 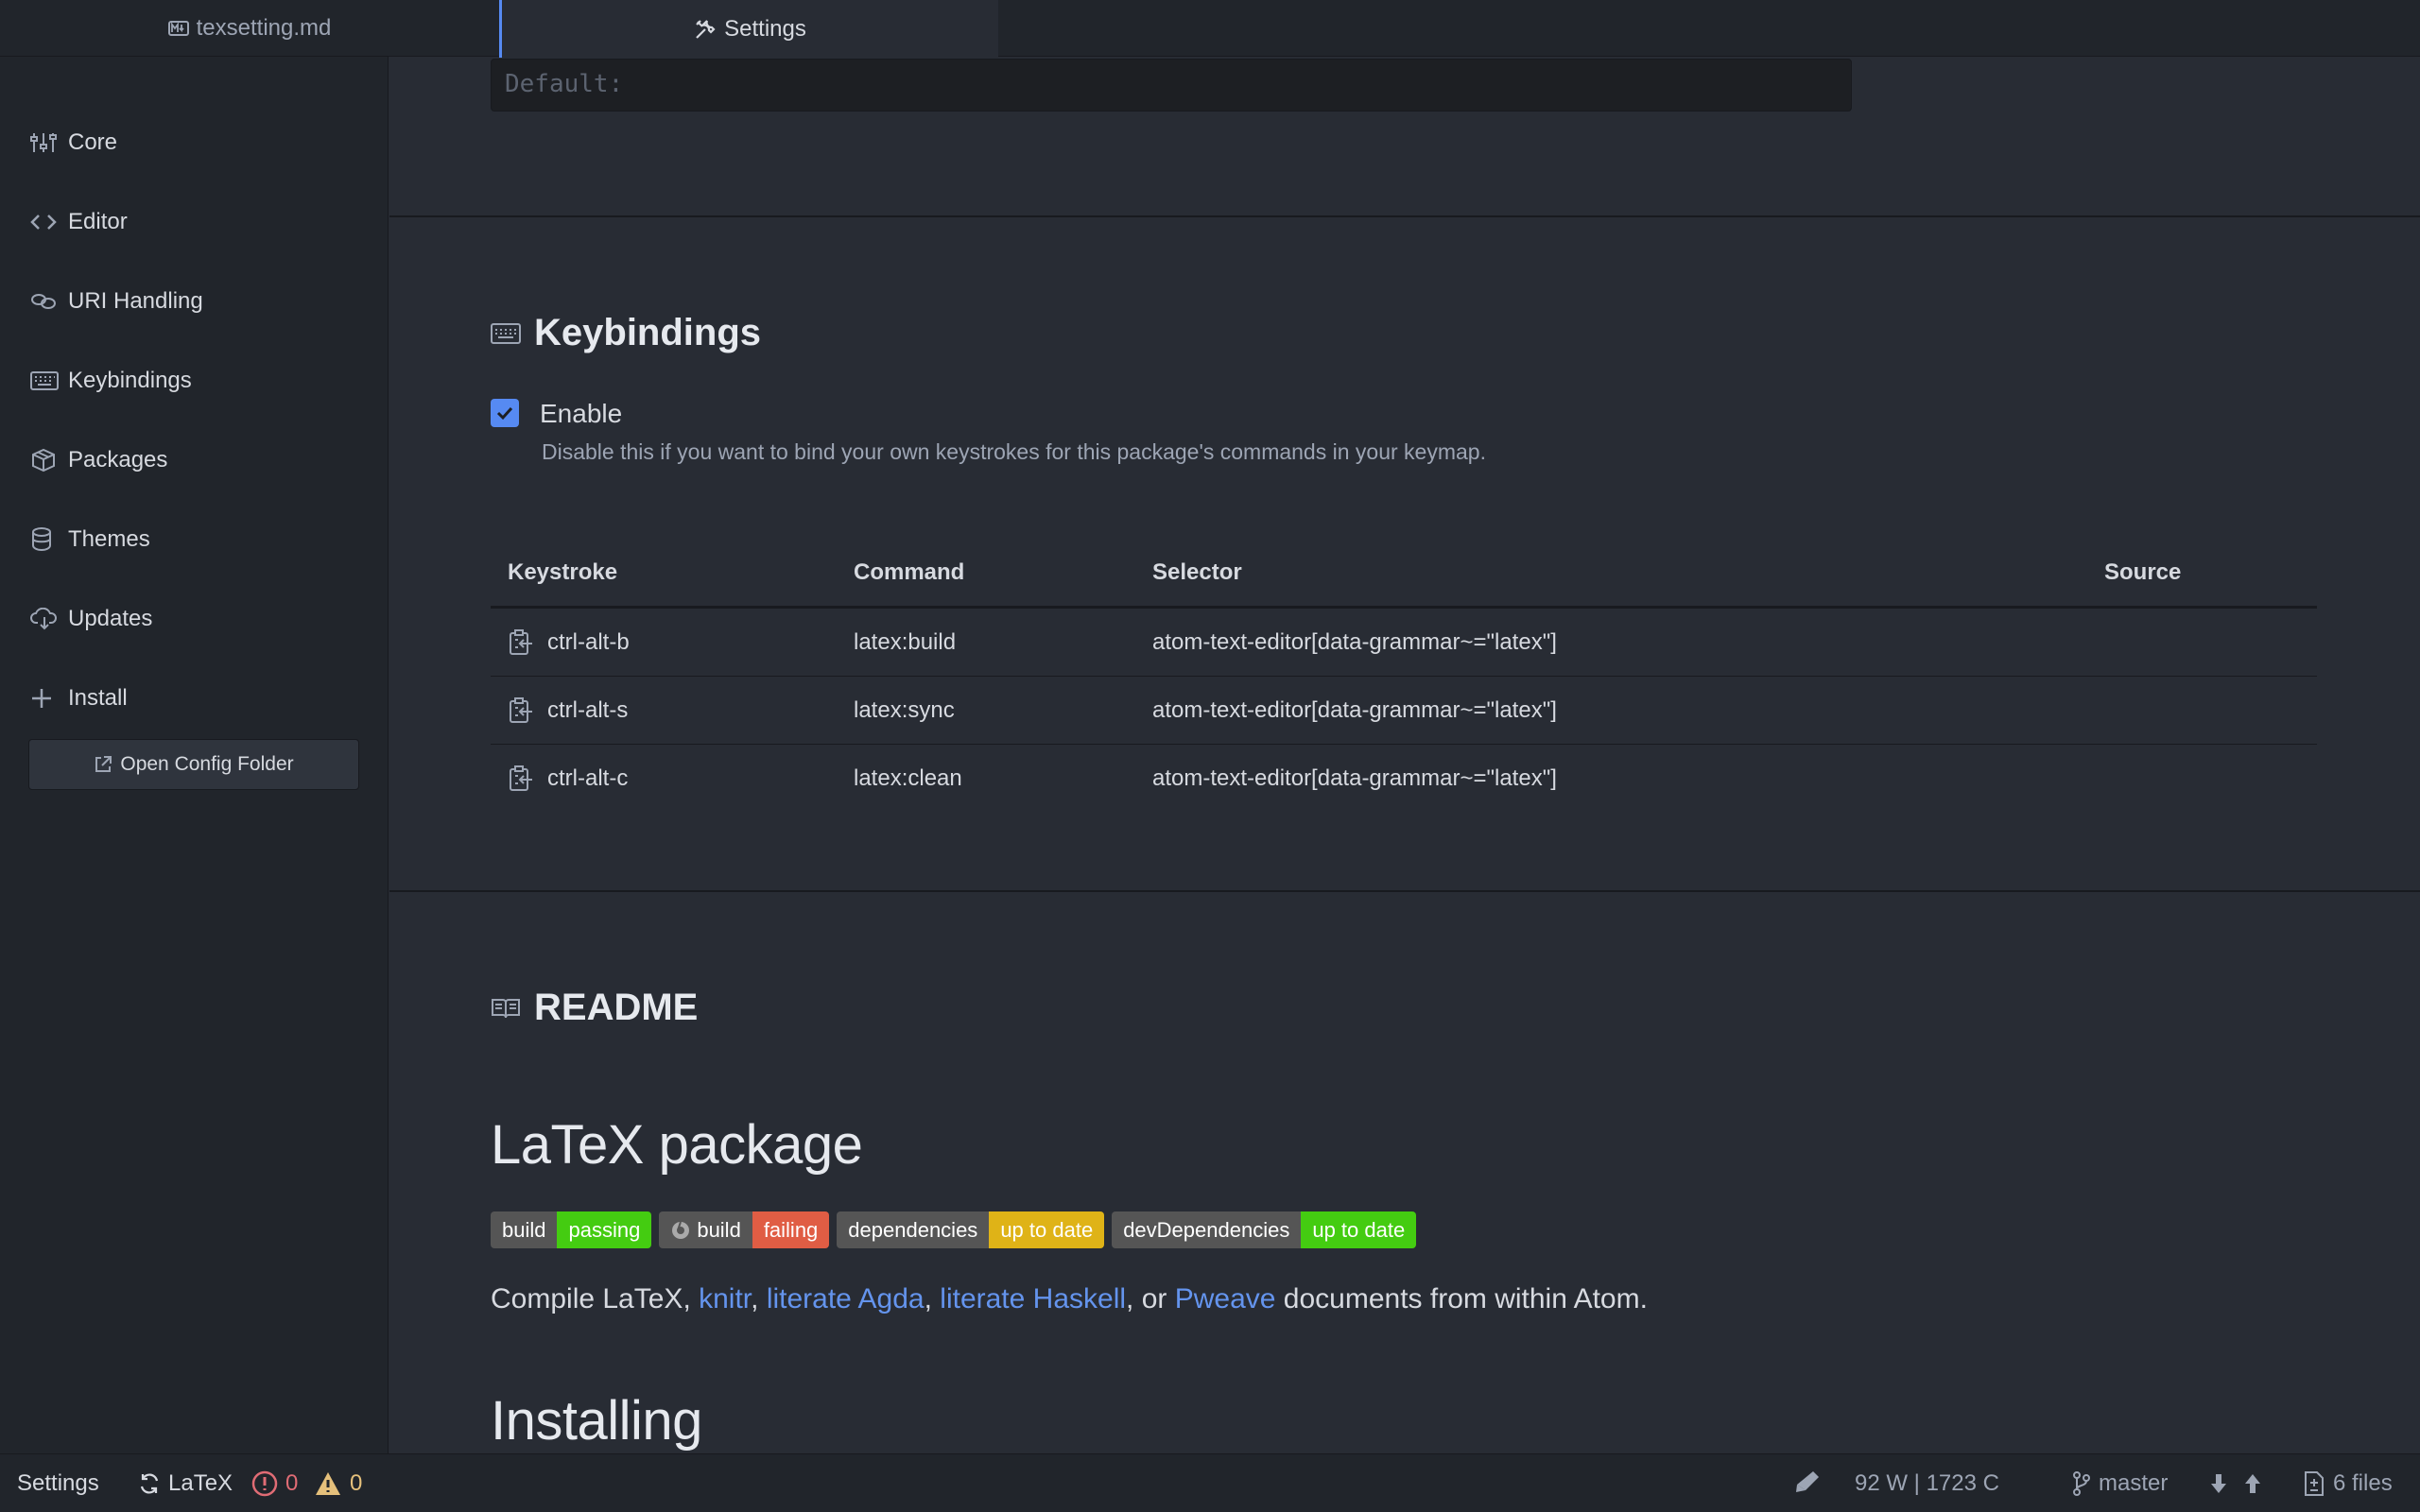 I want to click on status-files: 6 files, so click(x=2348, y=1483).